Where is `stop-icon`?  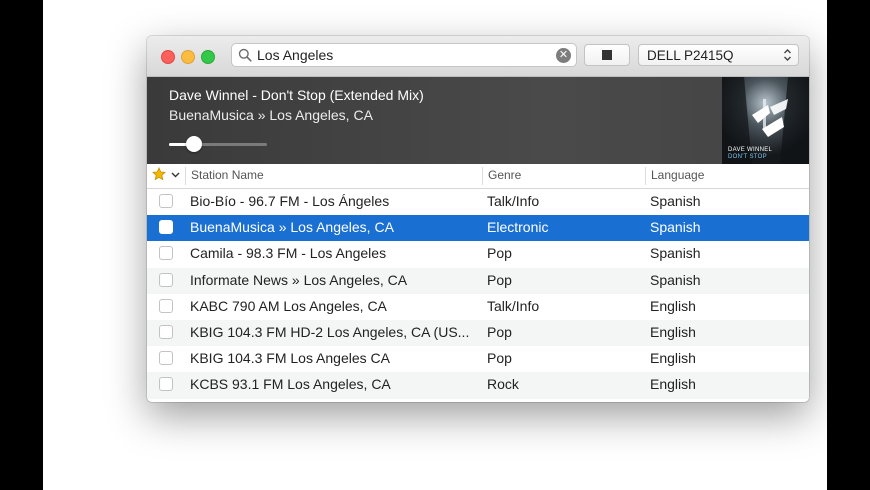 stop-icon is located at coordinates (607, 55).